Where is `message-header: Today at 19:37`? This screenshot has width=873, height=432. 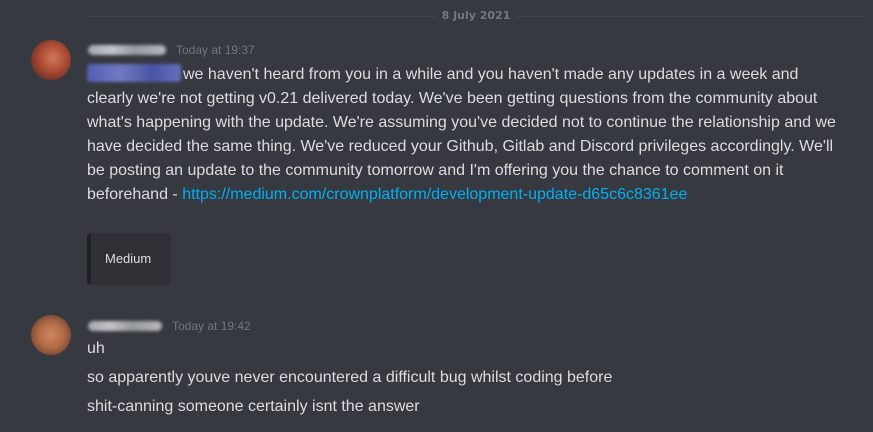 message-header: Today at 19:37 is located at coordinates (171, 50).